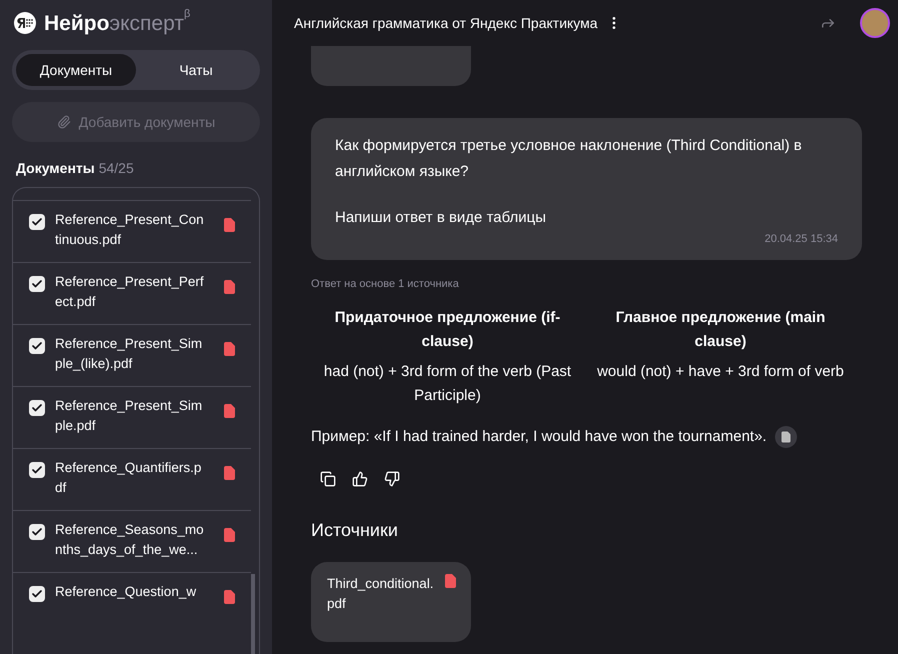 The width and height of the screenshot is (898, 654). What do you see at coordinates (720, 330) in the screenshot?
I see `table-header: Главное предложение (main clause)` at bounding box center [720, 330].